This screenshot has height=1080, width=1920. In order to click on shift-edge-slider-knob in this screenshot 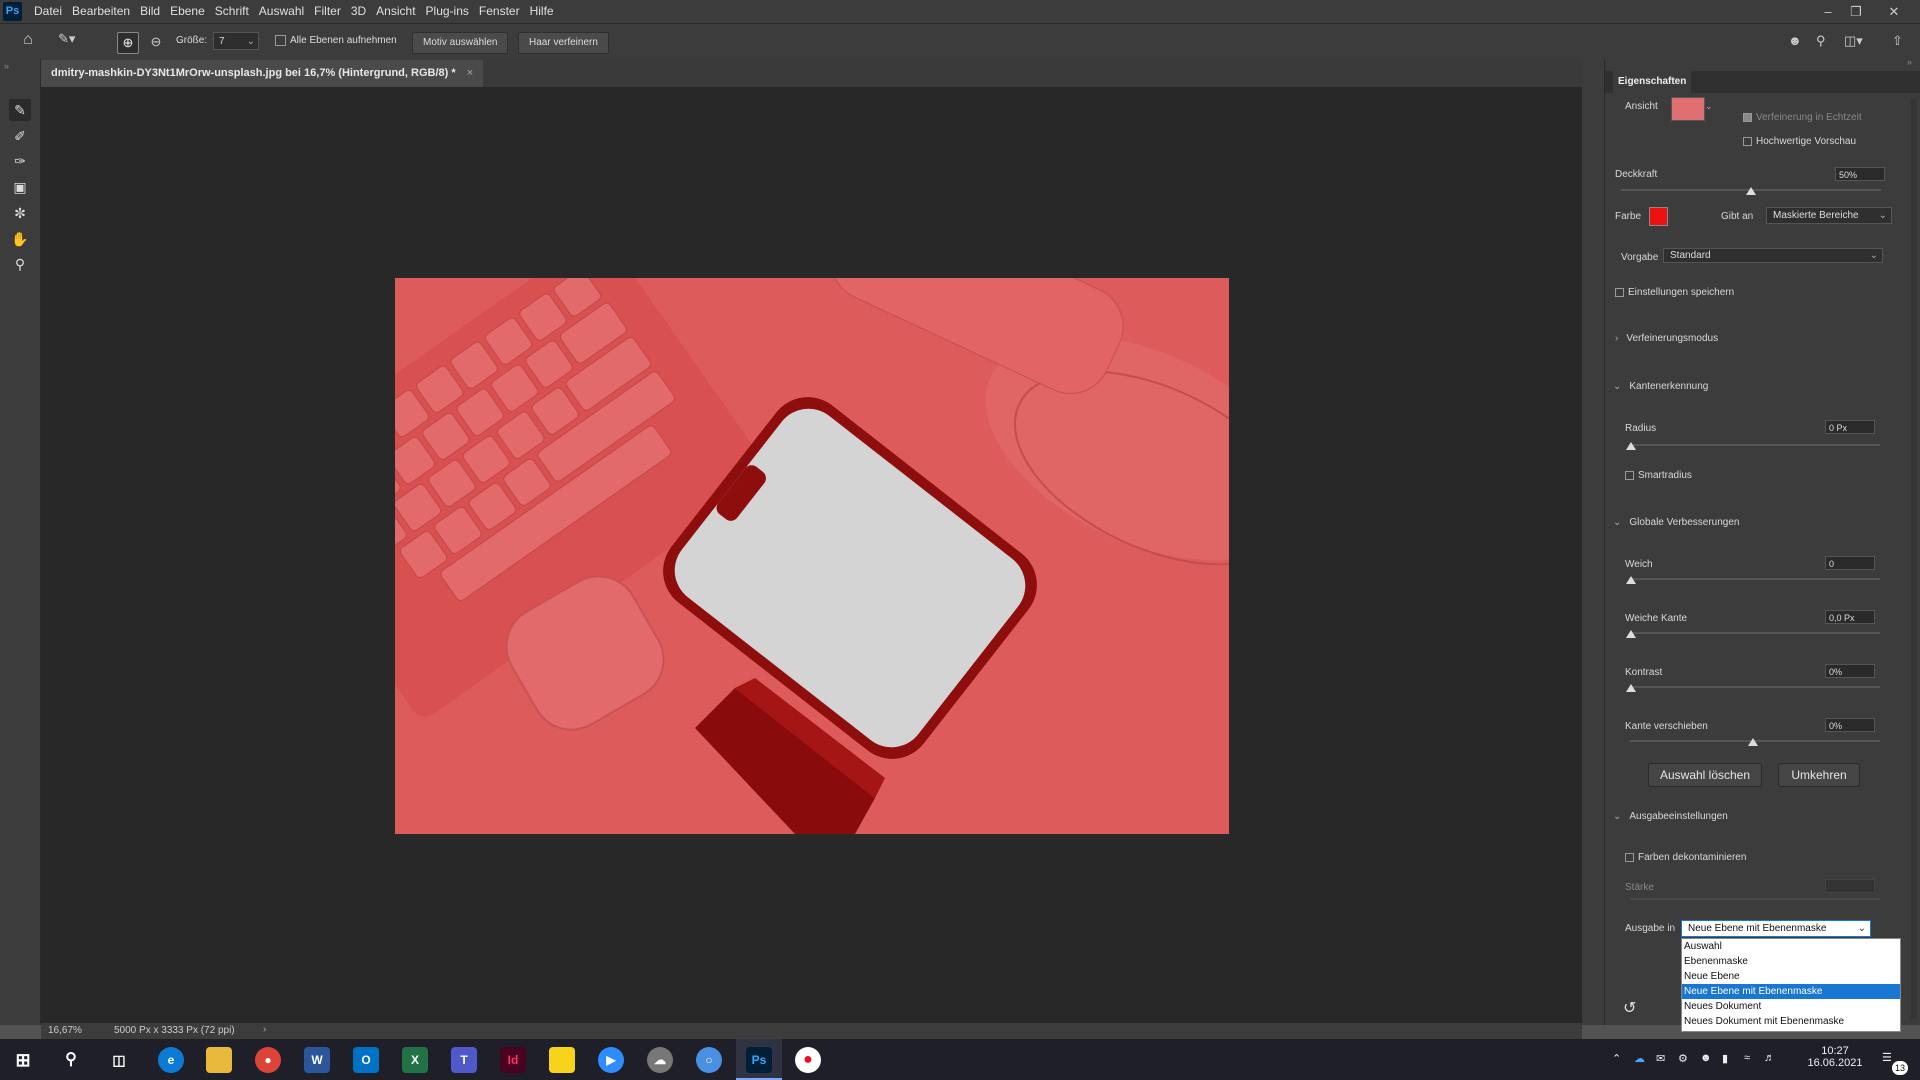, I will do `click(1753, 742)`.